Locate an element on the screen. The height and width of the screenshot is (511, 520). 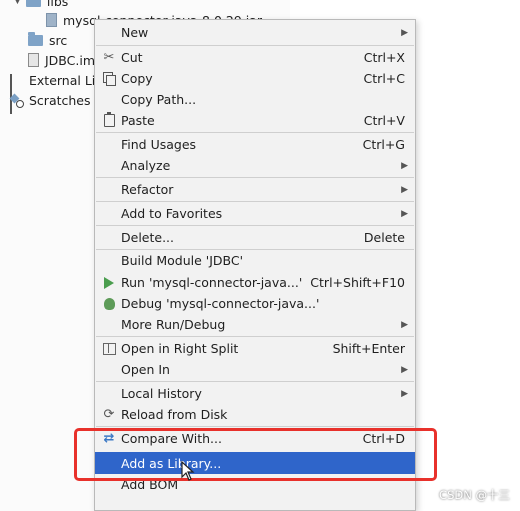
menu-item-label: Add to Favorites is located at coordinates (172, 213).